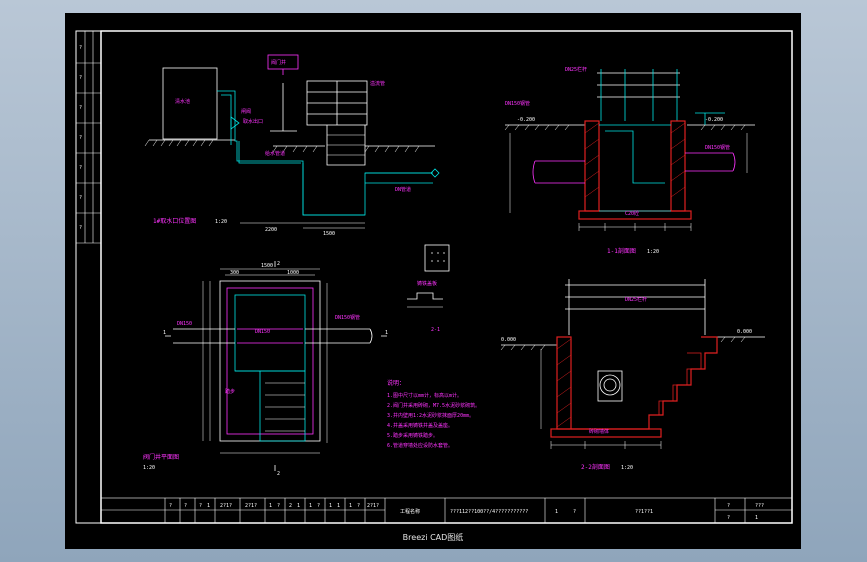 Image resolution: width=867 pixels, height=562 pixels. Describe the element at coordinates (595, 467) in the screenshot. I see `view-title: 2-2剖面图` at that location.